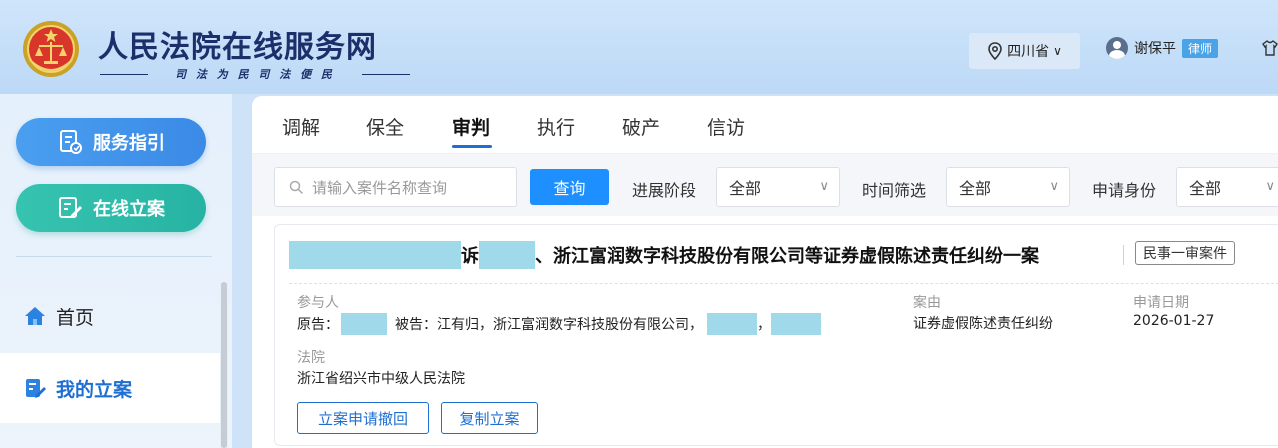 The width and height of the screenshot is (1278, 448). I want to click on province-selector: 四川省 ∨, so click(1024, 51).